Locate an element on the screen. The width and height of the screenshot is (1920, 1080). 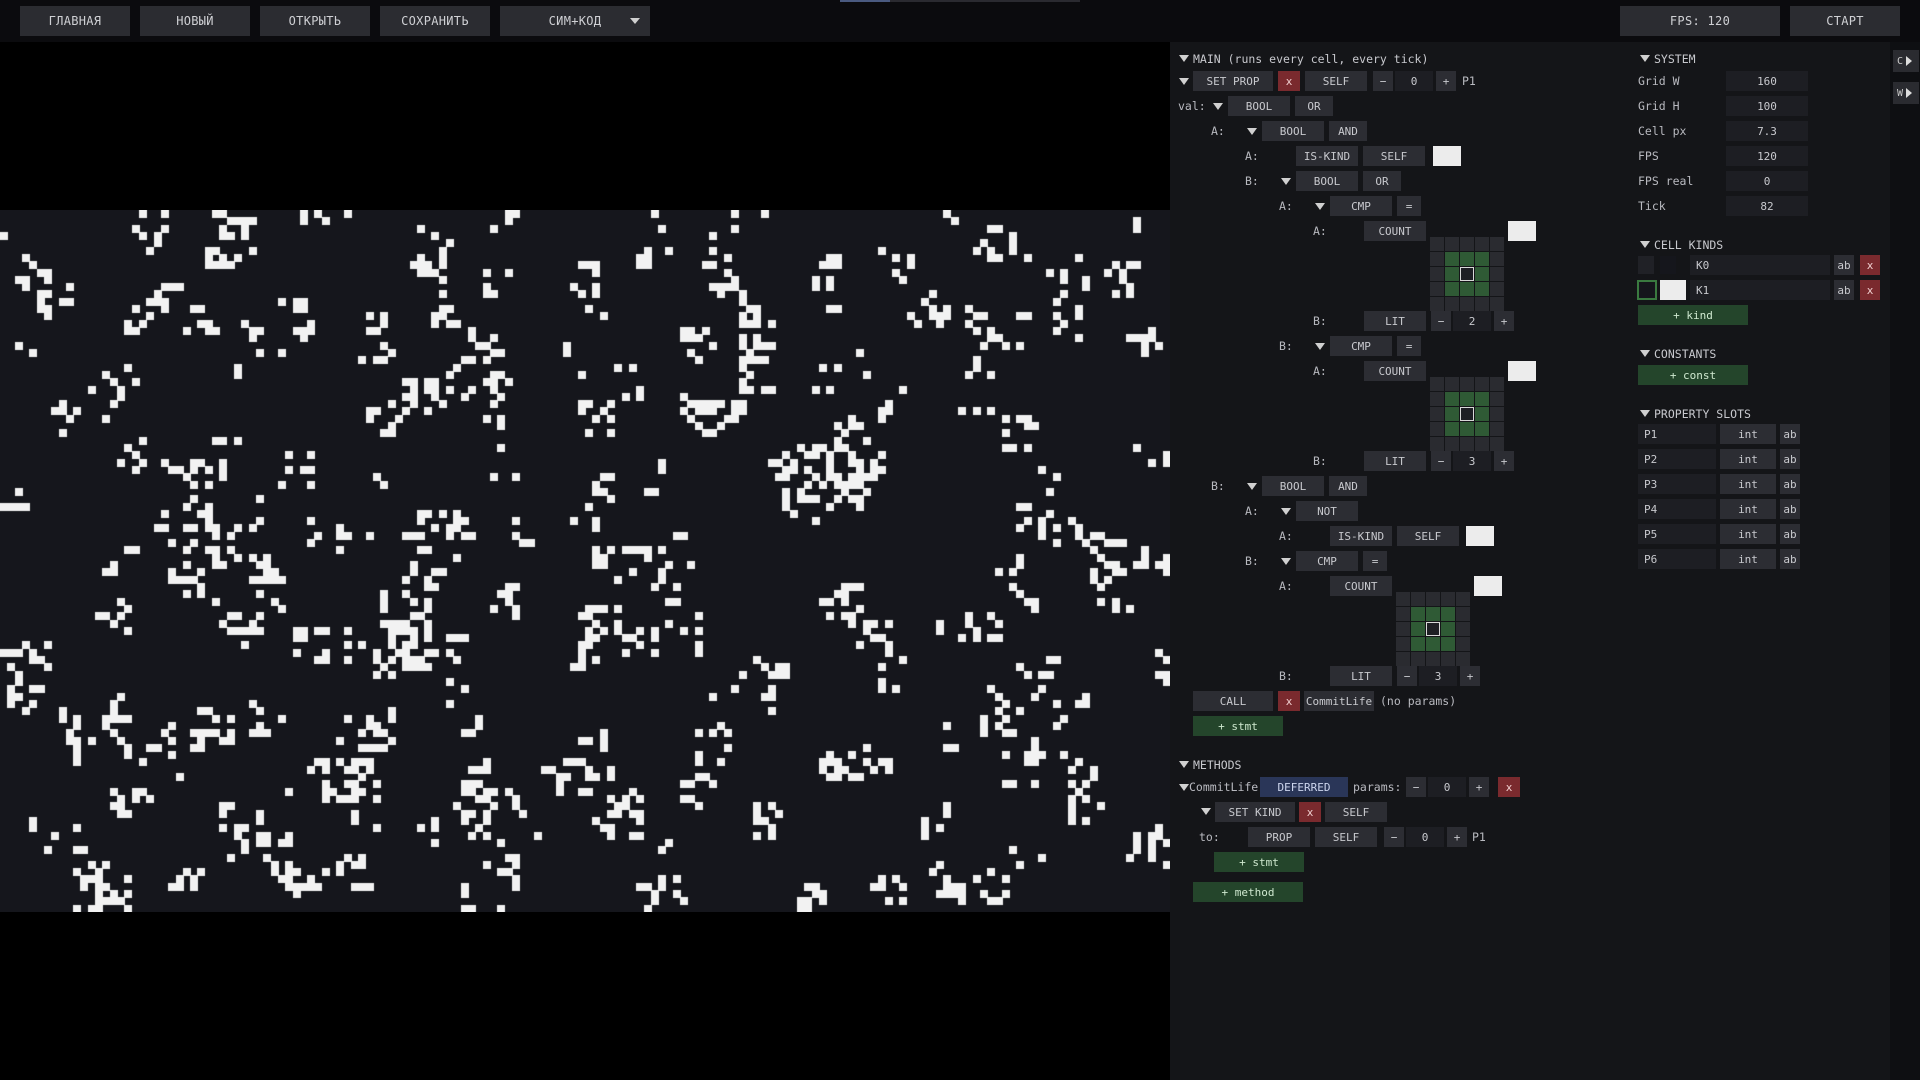
set-kind-button: SET KIND is located at coordinates (1255, 812).